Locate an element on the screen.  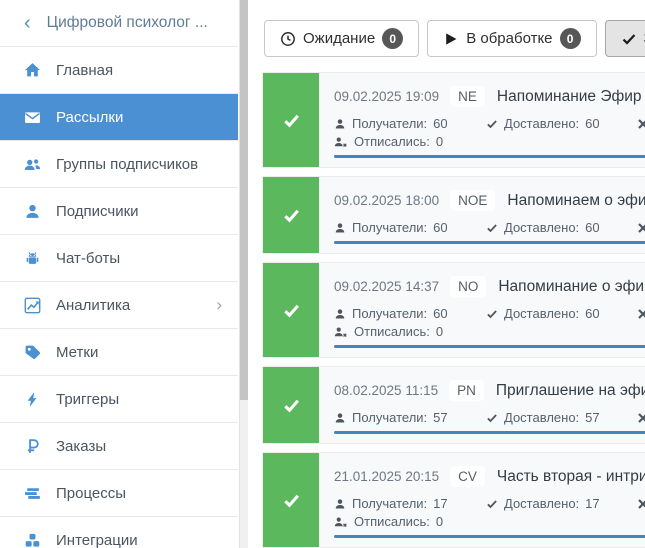
sidebar-item-label: Главная is located at coordinates (85, 70).